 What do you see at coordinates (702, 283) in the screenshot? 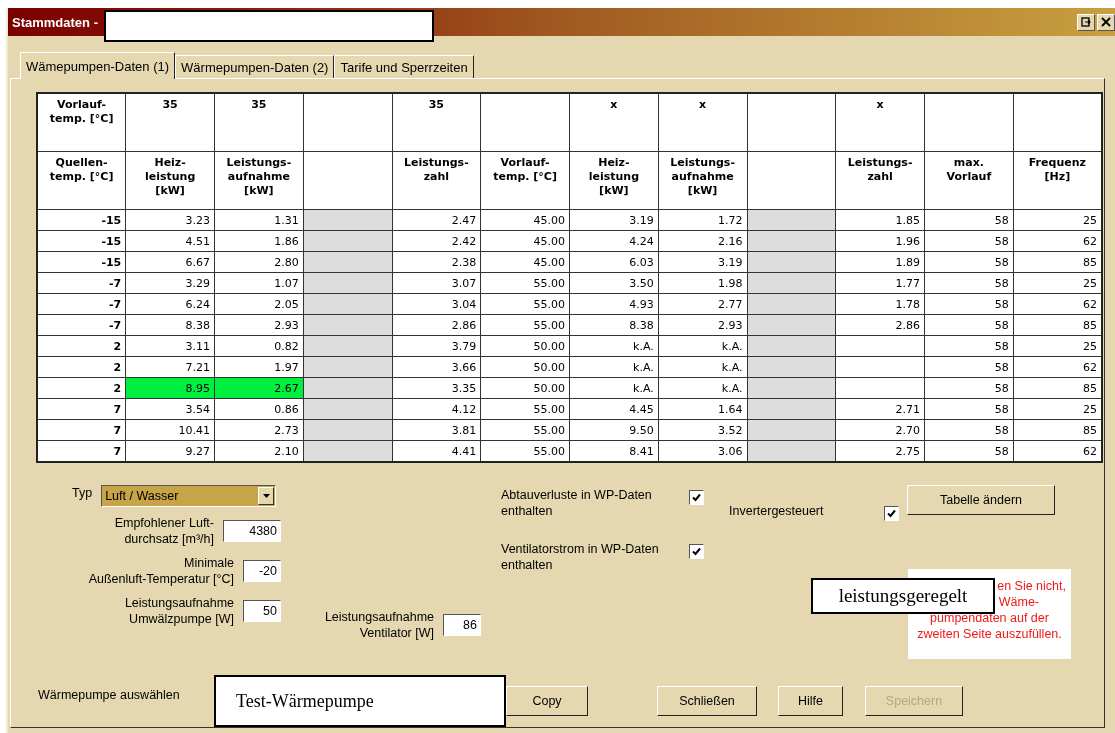
I see `table-cell: 1.98` at bounding box center [702, 283].